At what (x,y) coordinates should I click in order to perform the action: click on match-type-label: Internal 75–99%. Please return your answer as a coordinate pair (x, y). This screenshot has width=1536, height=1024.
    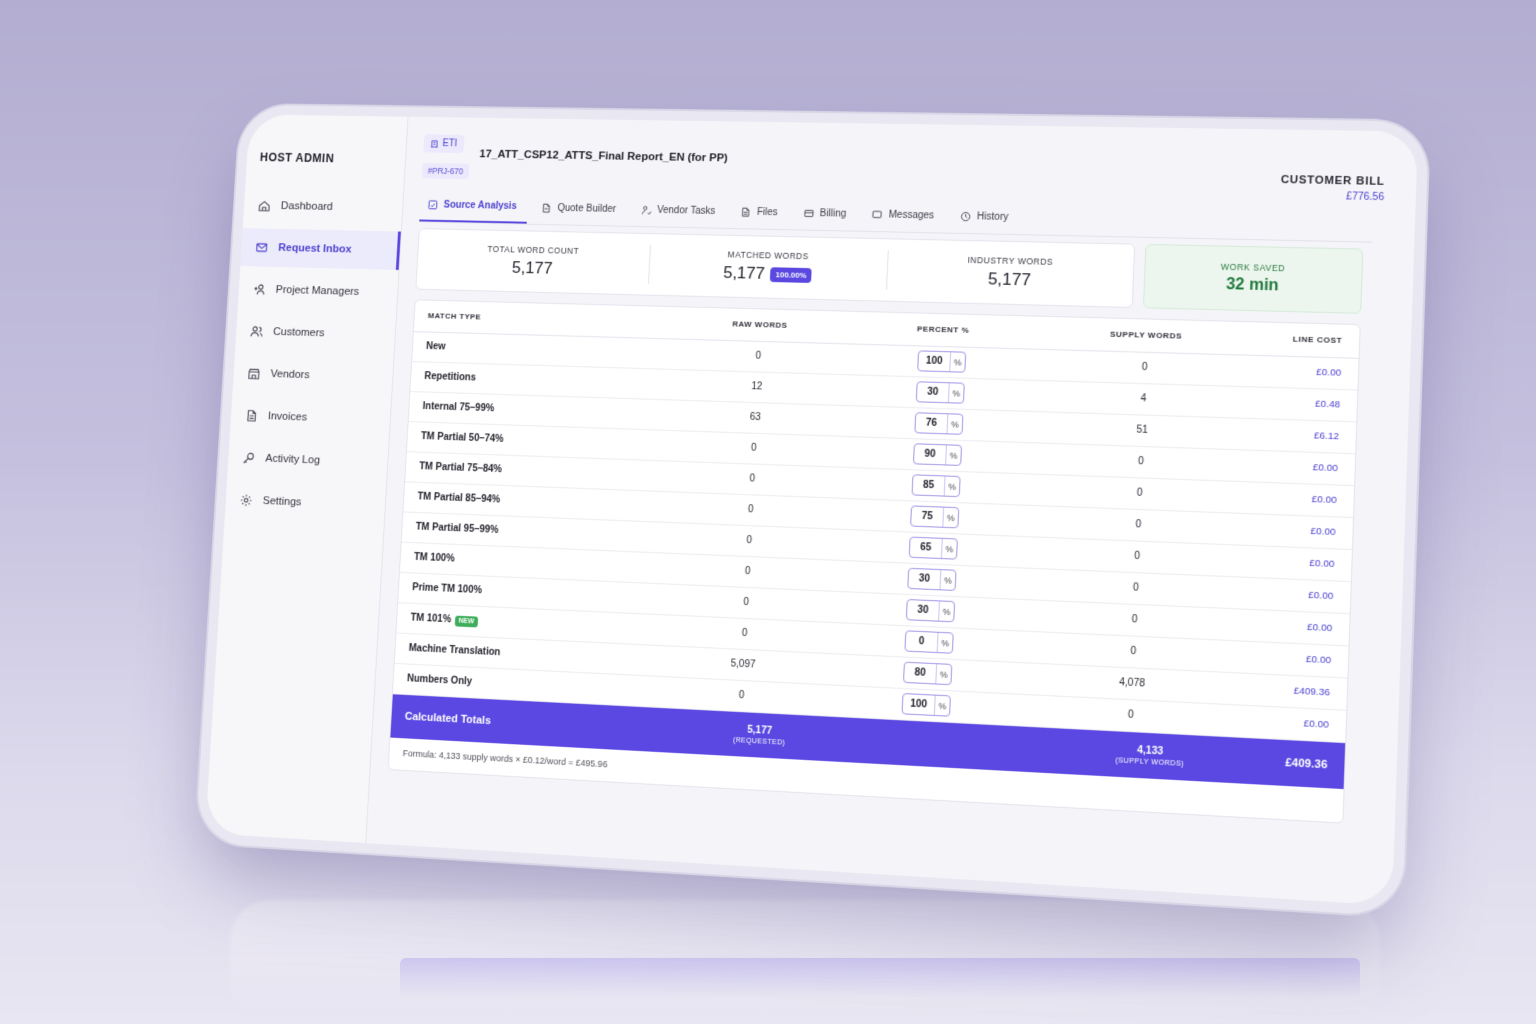
    Looking at the image, I should click on (458, 408).